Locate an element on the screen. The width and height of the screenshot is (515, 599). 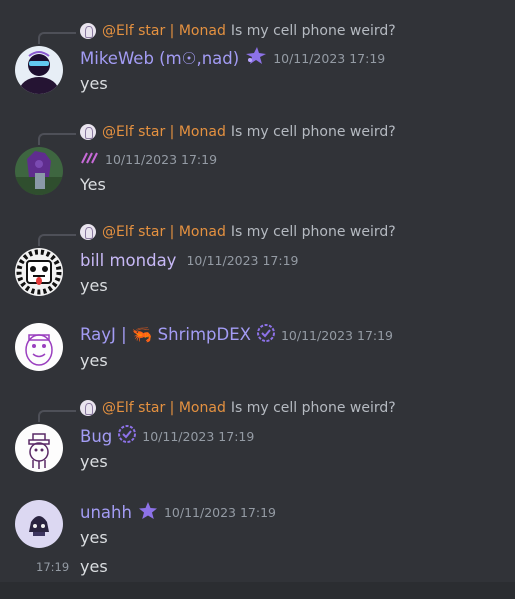
username: unahh is located at coordinates (106, 512).